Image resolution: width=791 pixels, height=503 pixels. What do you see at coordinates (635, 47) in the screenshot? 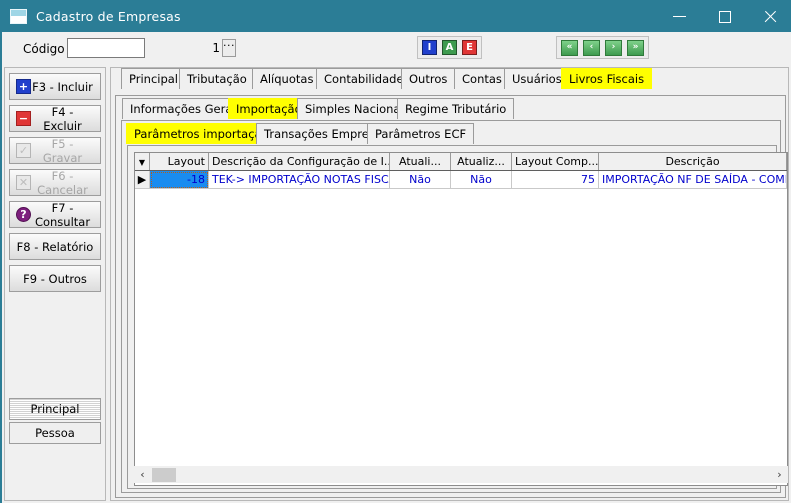
I see `nav-last-button: »` at bounding box center [635, 47].